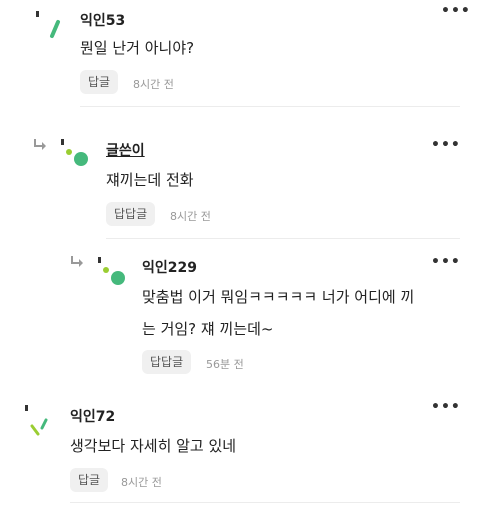  What do you see at coordinates (92, 416) in the screenshot?
I see `comment-author: 익인72` at bounding box center [92, 416].